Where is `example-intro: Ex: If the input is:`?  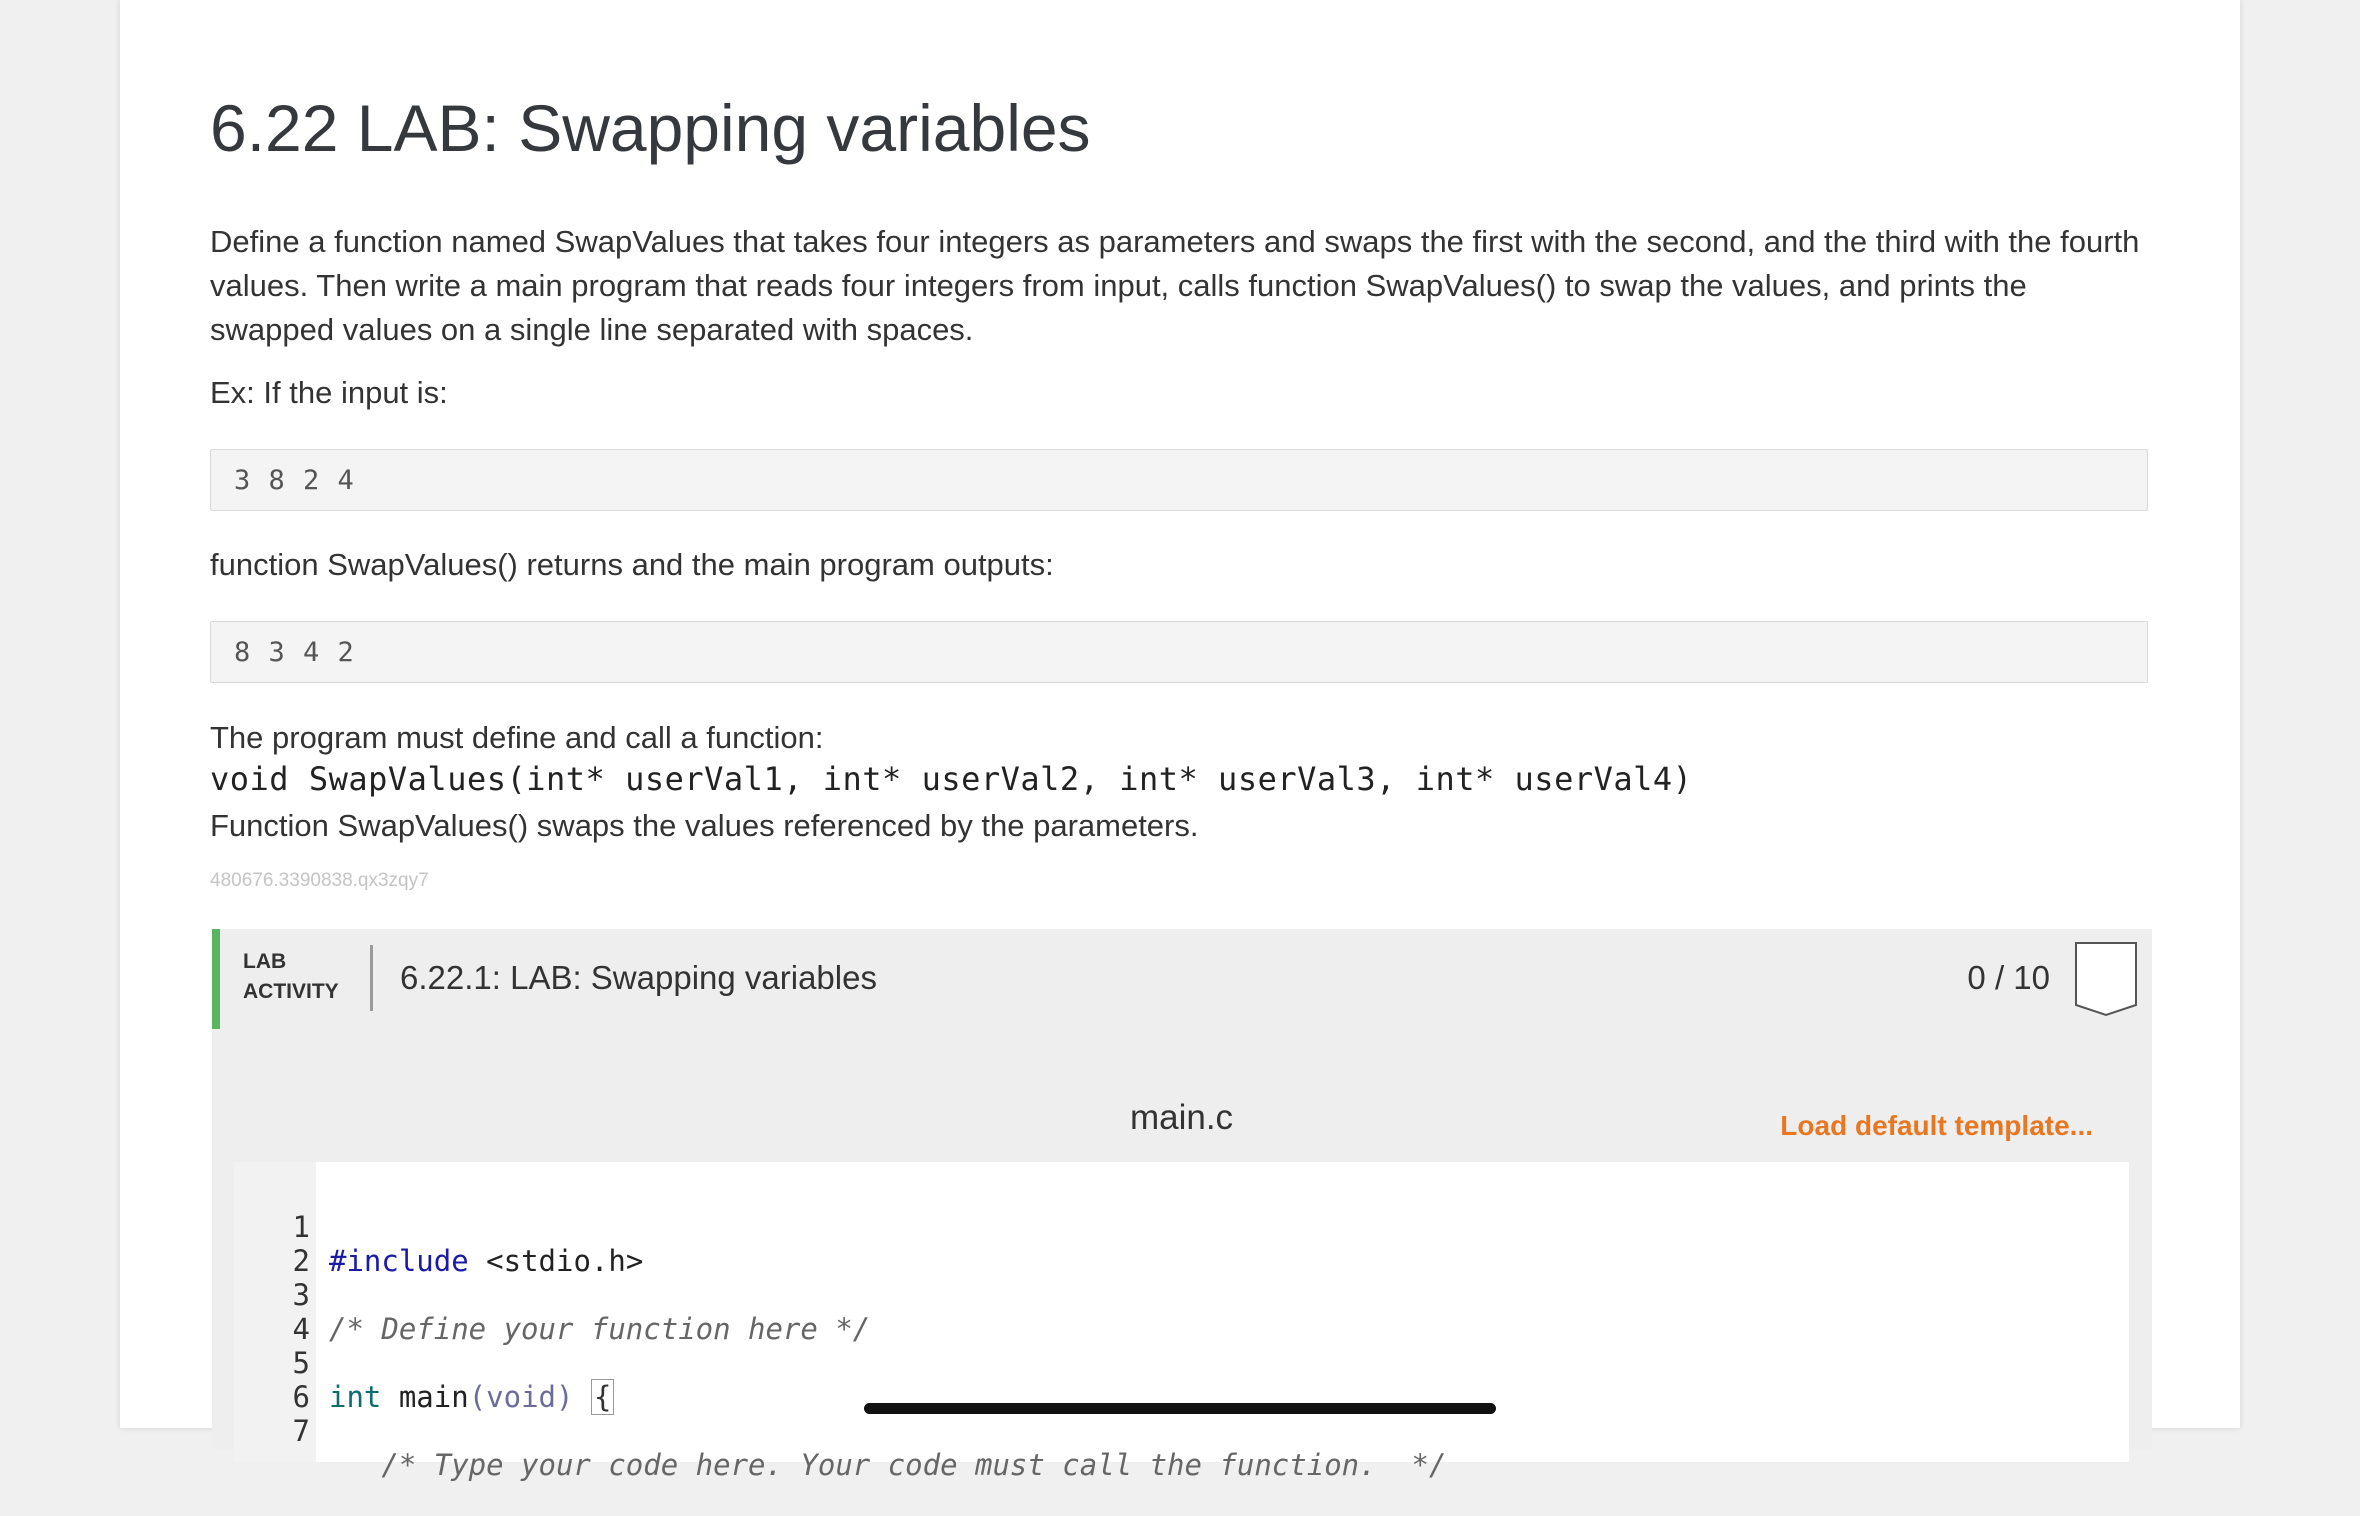 example-intro: Ex: If the input is: is located at coordinates (329, 392).